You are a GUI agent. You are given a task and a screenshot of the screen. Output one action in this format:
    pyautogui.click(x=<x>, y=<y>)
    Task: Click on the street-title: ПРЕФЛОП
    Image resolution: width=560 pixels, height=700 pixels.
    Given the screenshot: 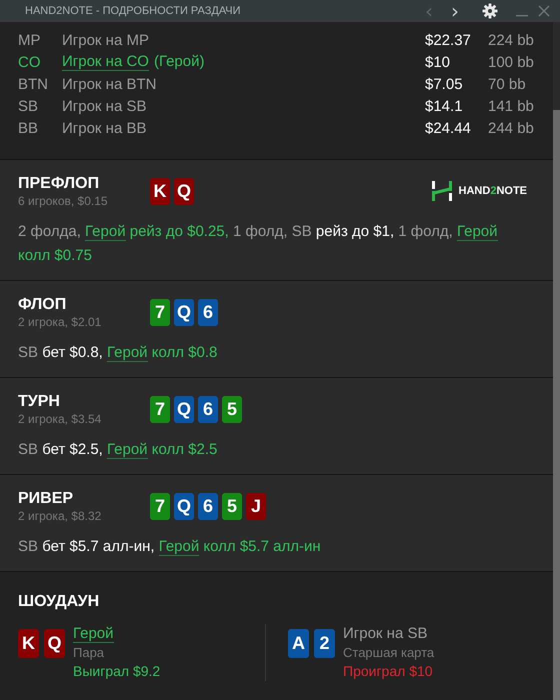 What is the action you would take?
    pyautogui.click(x=59, y=184)
    